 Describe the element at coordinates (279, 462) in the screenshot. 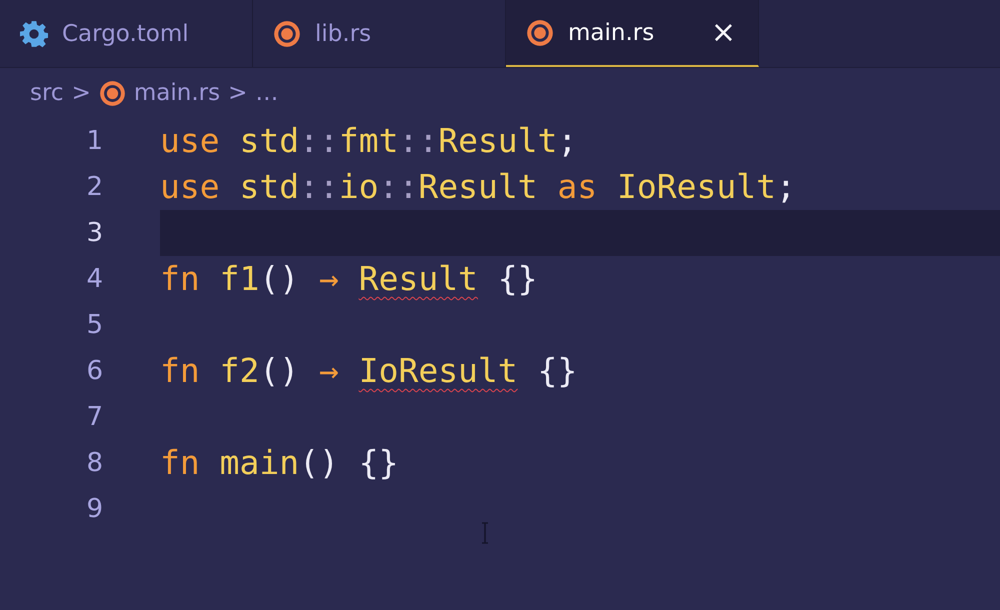

I see `code-line: fn main() {}` at that location.